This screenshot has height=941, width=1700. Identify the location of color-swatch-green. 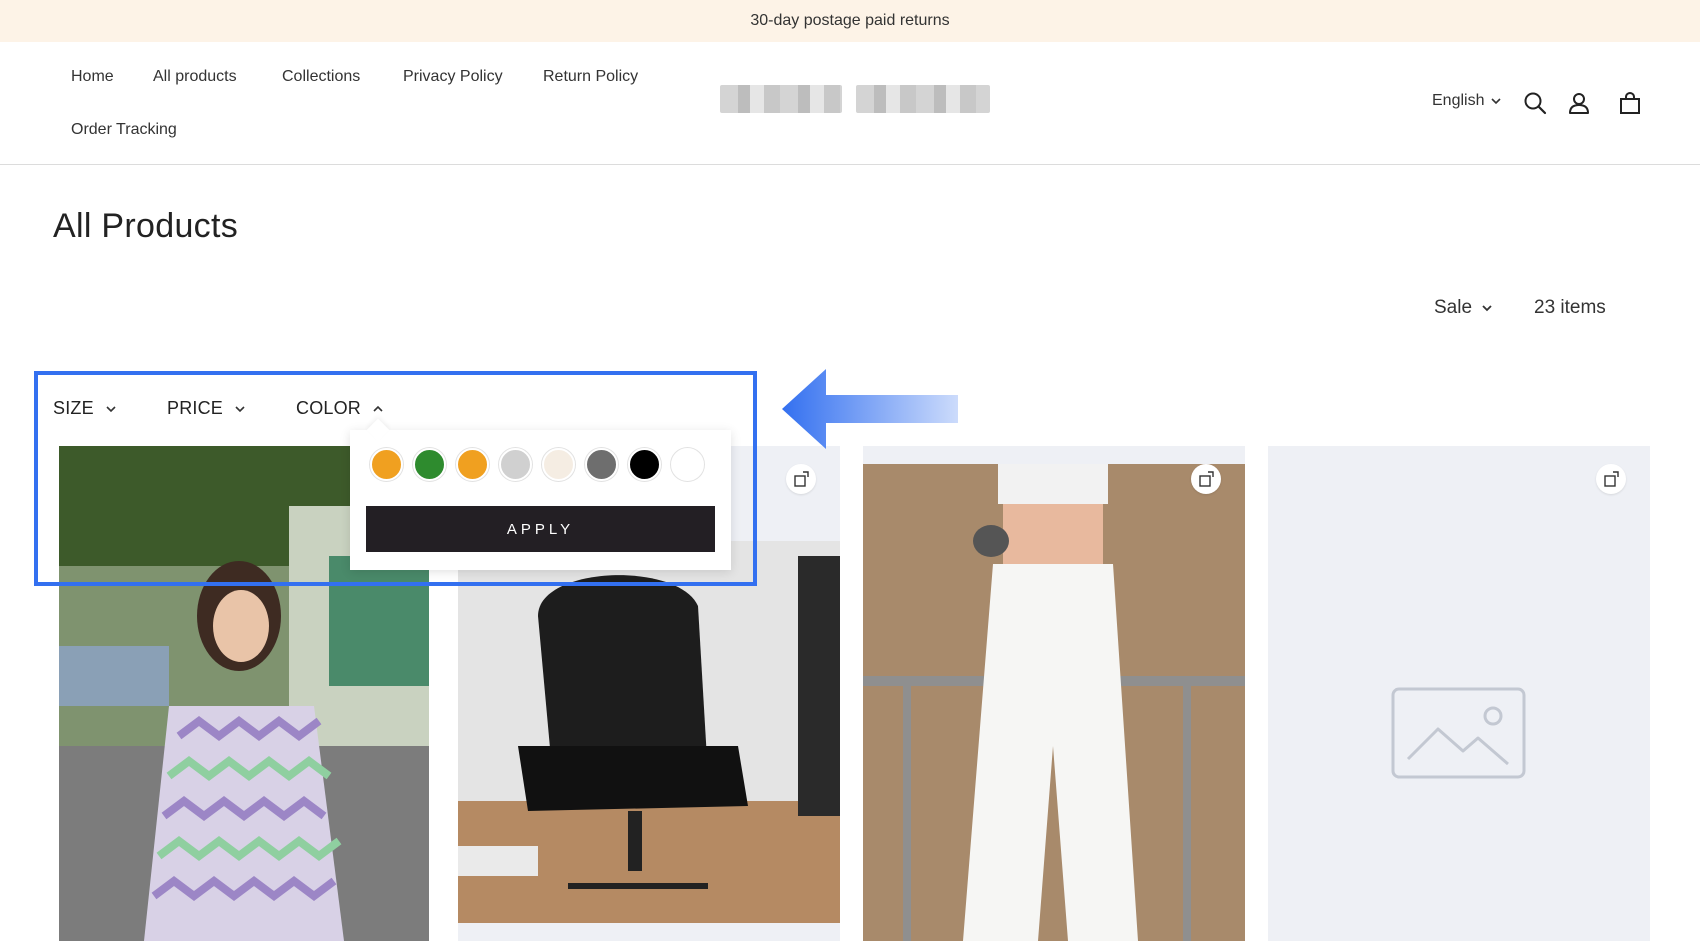
(429, 464).